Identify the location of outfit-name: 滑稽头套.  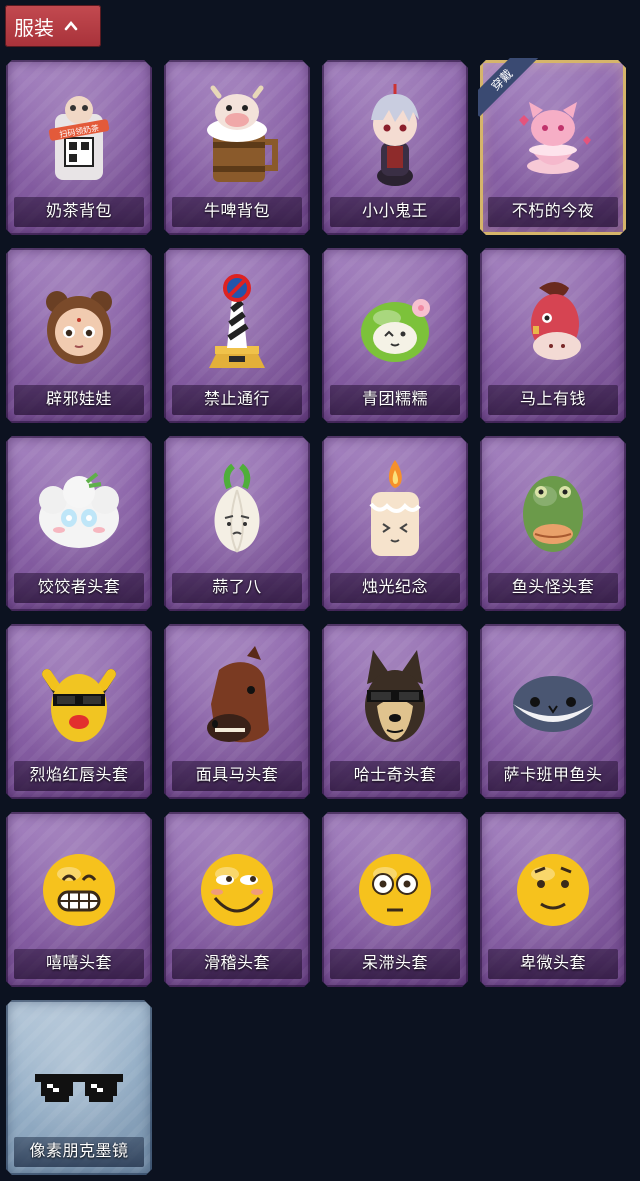
(236, 962).